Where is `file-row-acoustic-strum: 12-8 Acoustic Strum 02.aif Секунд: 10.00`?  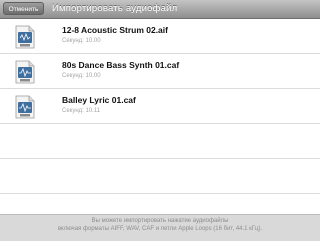
file-row-acoustic-strum: 12-8 Acoustic Strum 02.aif Секунд: 10.00 is located at coordinates (160, 36).